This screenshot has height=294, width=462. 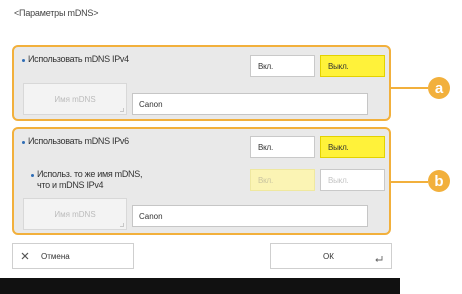 What do you see at coordinates (439, 88) in the screenshot?
I see `callout-a-badge: a` at bounding box center [439, 88].